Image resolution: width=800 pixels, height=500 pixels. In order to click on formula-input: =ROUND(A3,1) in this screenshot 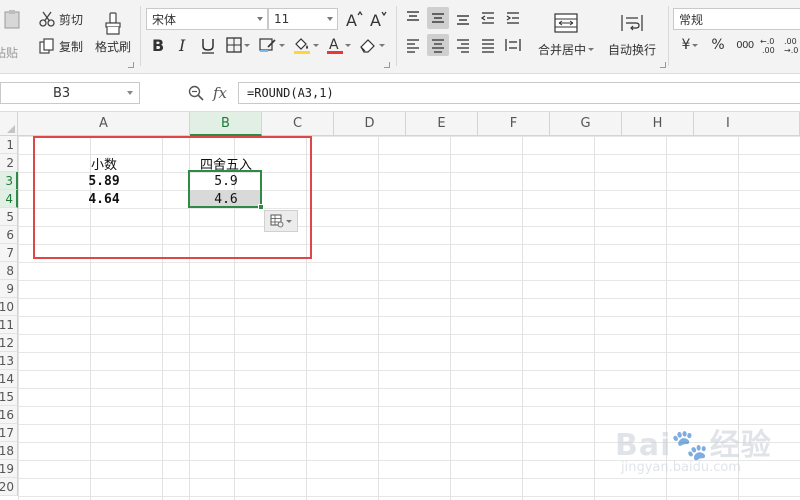, I will do `click(519, 93)`.